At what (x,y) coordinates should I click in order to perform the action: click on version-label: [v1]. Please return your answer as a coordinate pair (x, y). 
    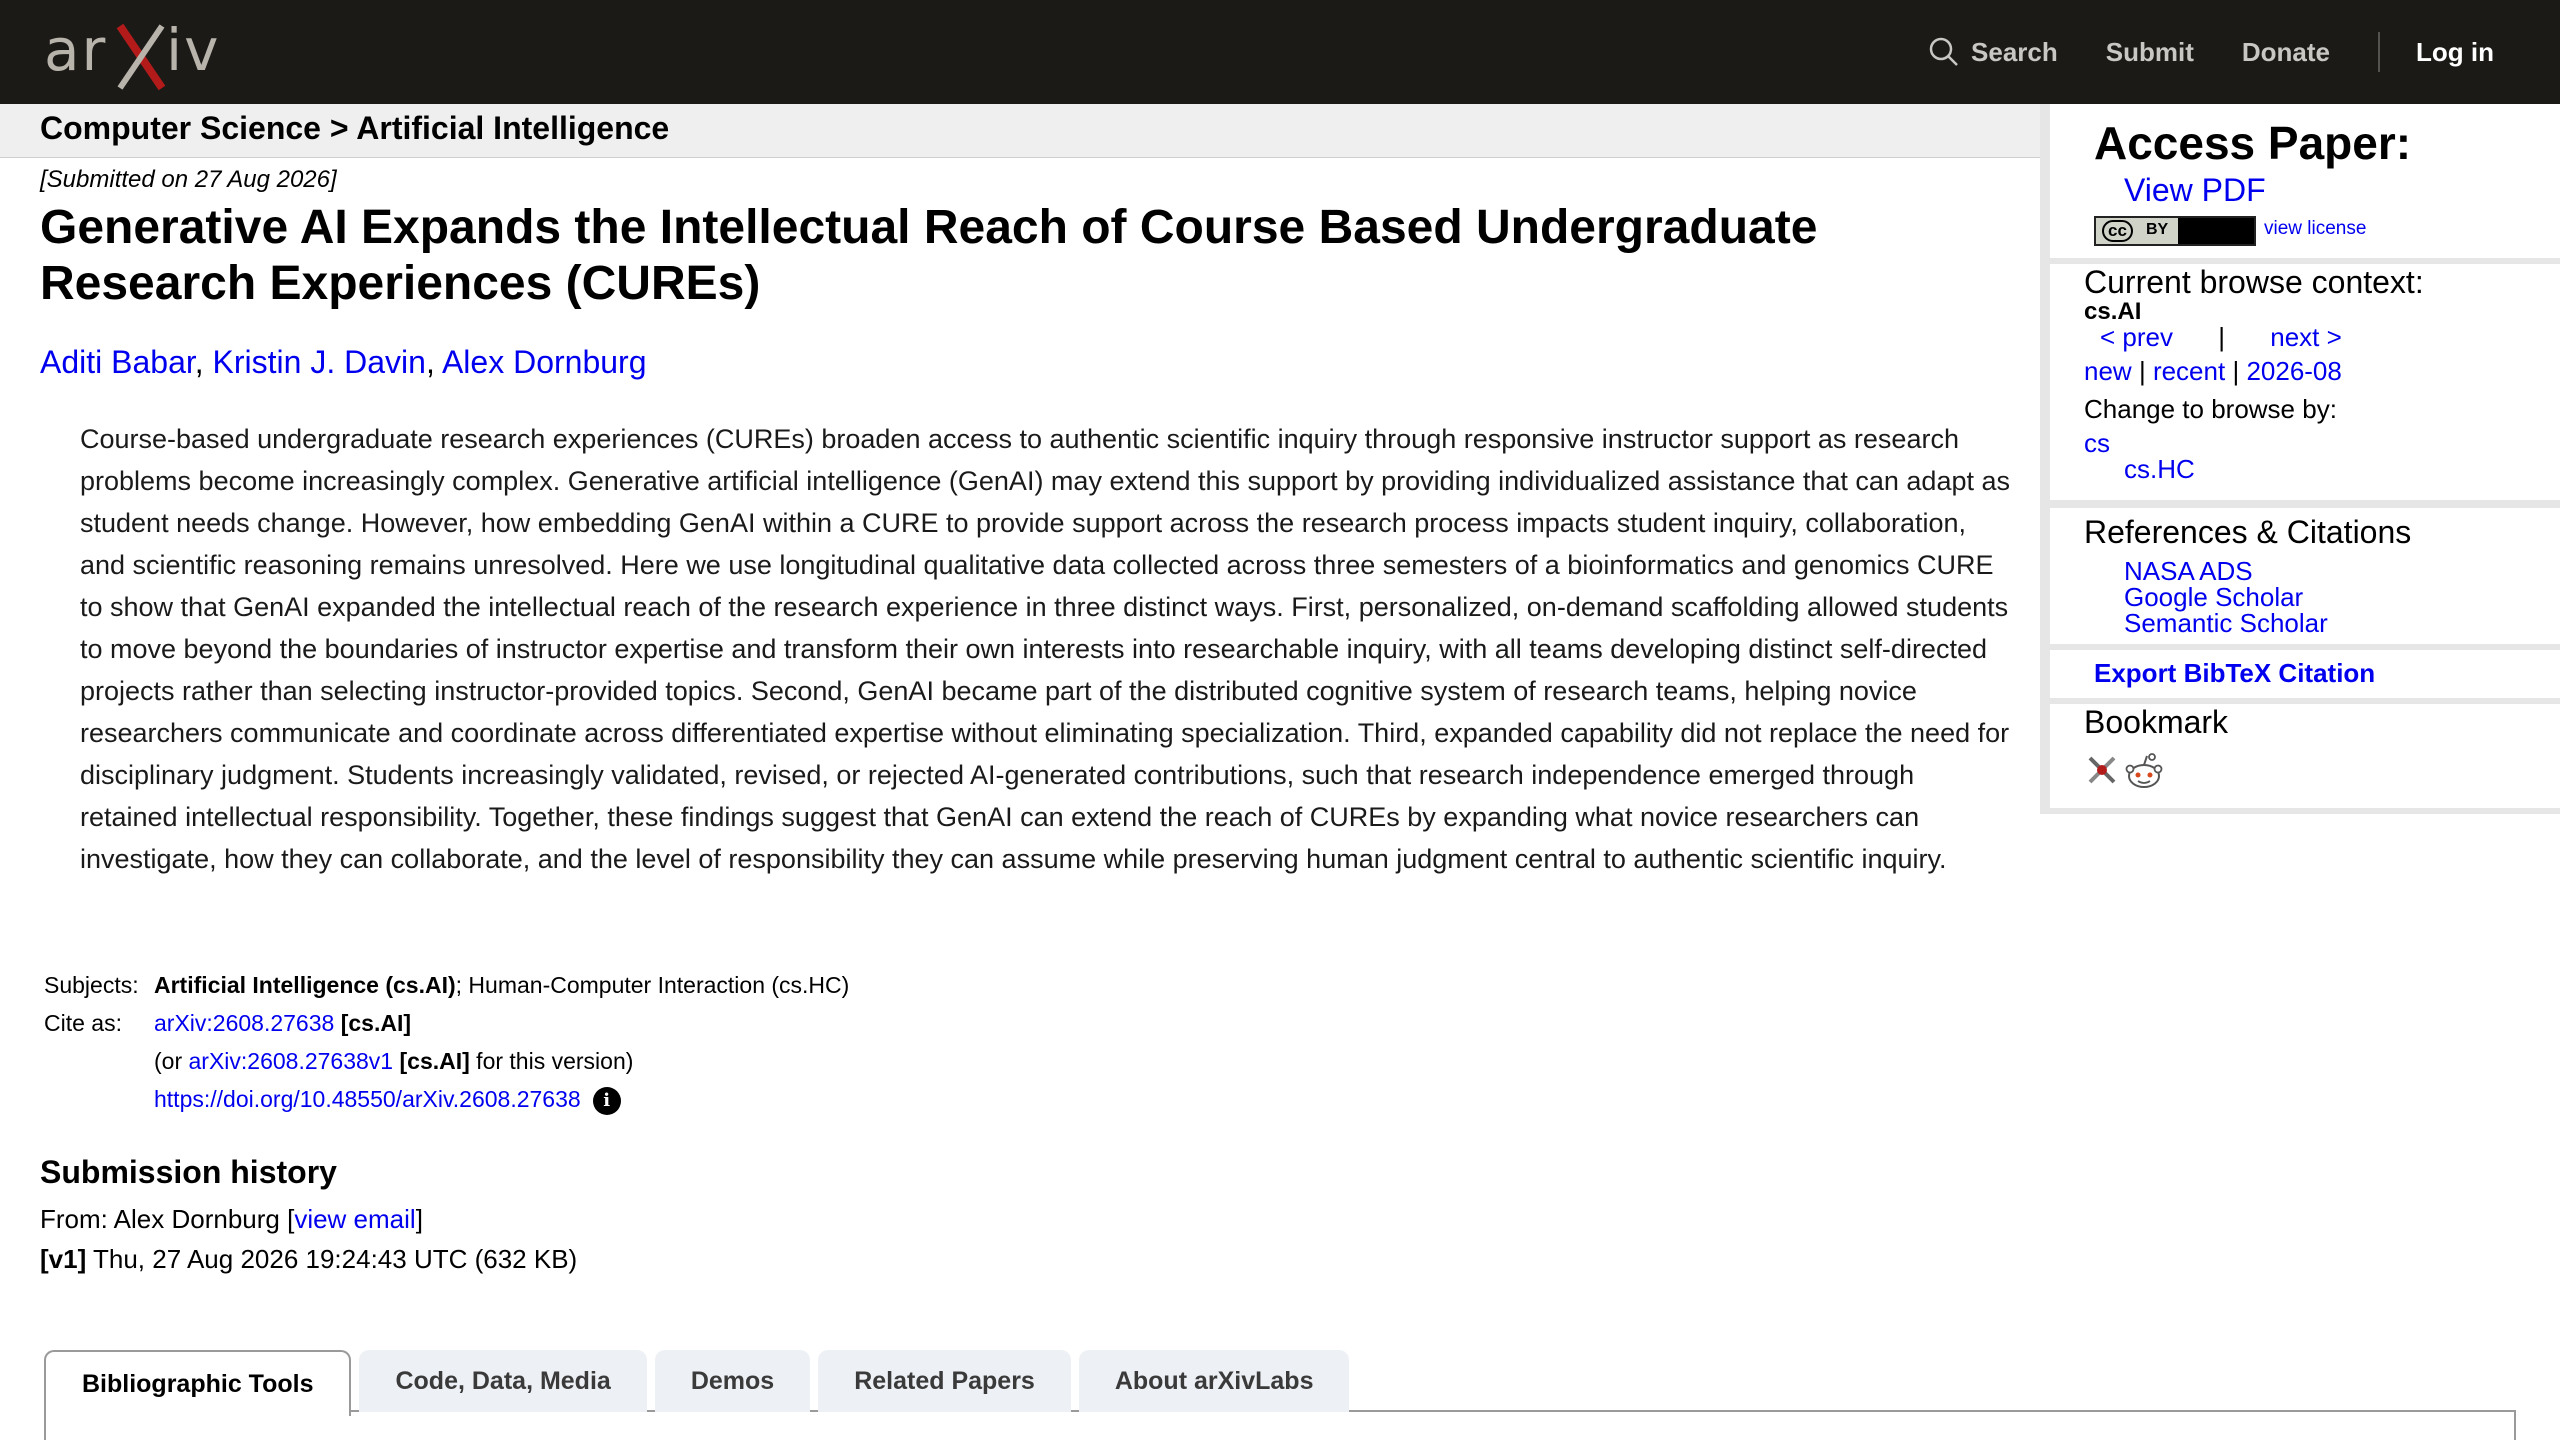
    Looking at the image, I should click on (63, 1259).